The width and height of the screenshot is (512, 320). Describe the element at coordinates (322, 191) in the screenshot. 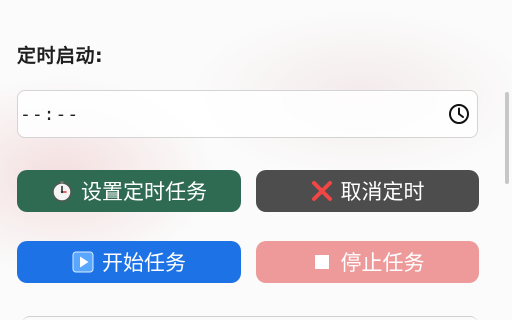

I see `cross-mark-icon` at that location.